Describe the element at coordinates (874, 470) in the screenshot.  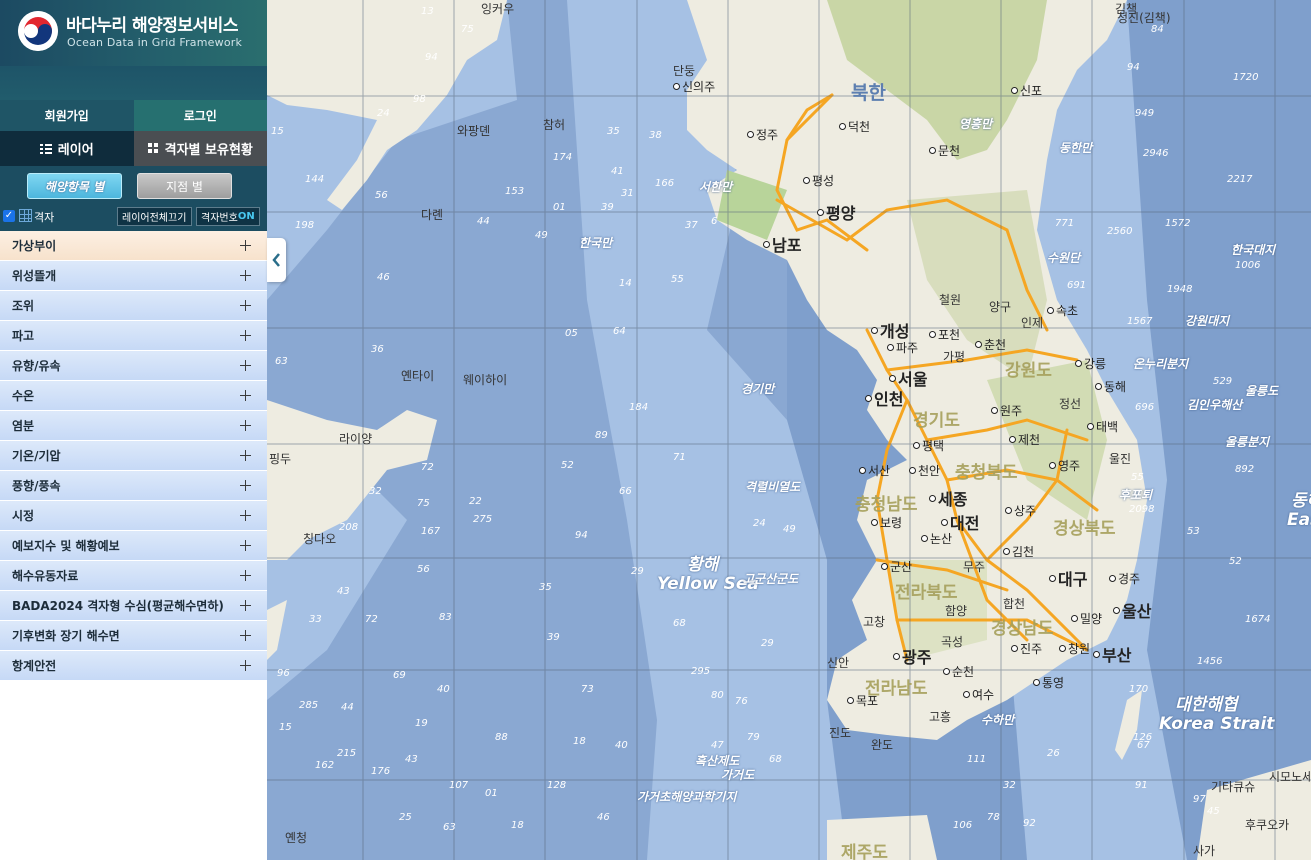
I see `city-marker: 서산` at that location.